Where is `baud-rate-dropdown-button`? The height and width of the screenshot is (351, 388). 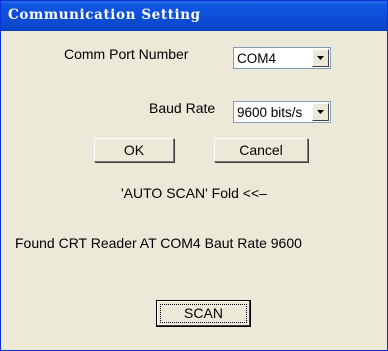
baud-rate-dropdown-button is located at coordinates (320, 112).